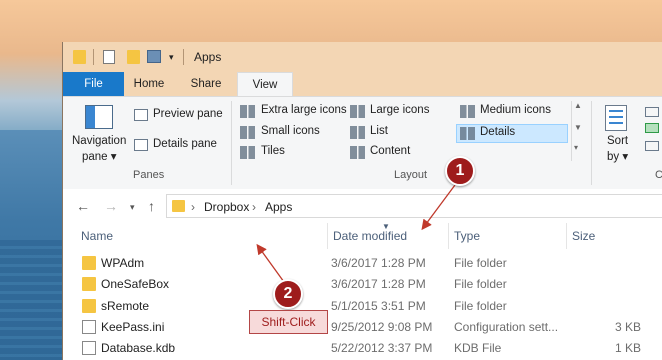 This screenshot has height=360, width=662. Describe the element at coordinates (438, 207) in the screenshot. I see `arrow-to-date-modified` at that location.